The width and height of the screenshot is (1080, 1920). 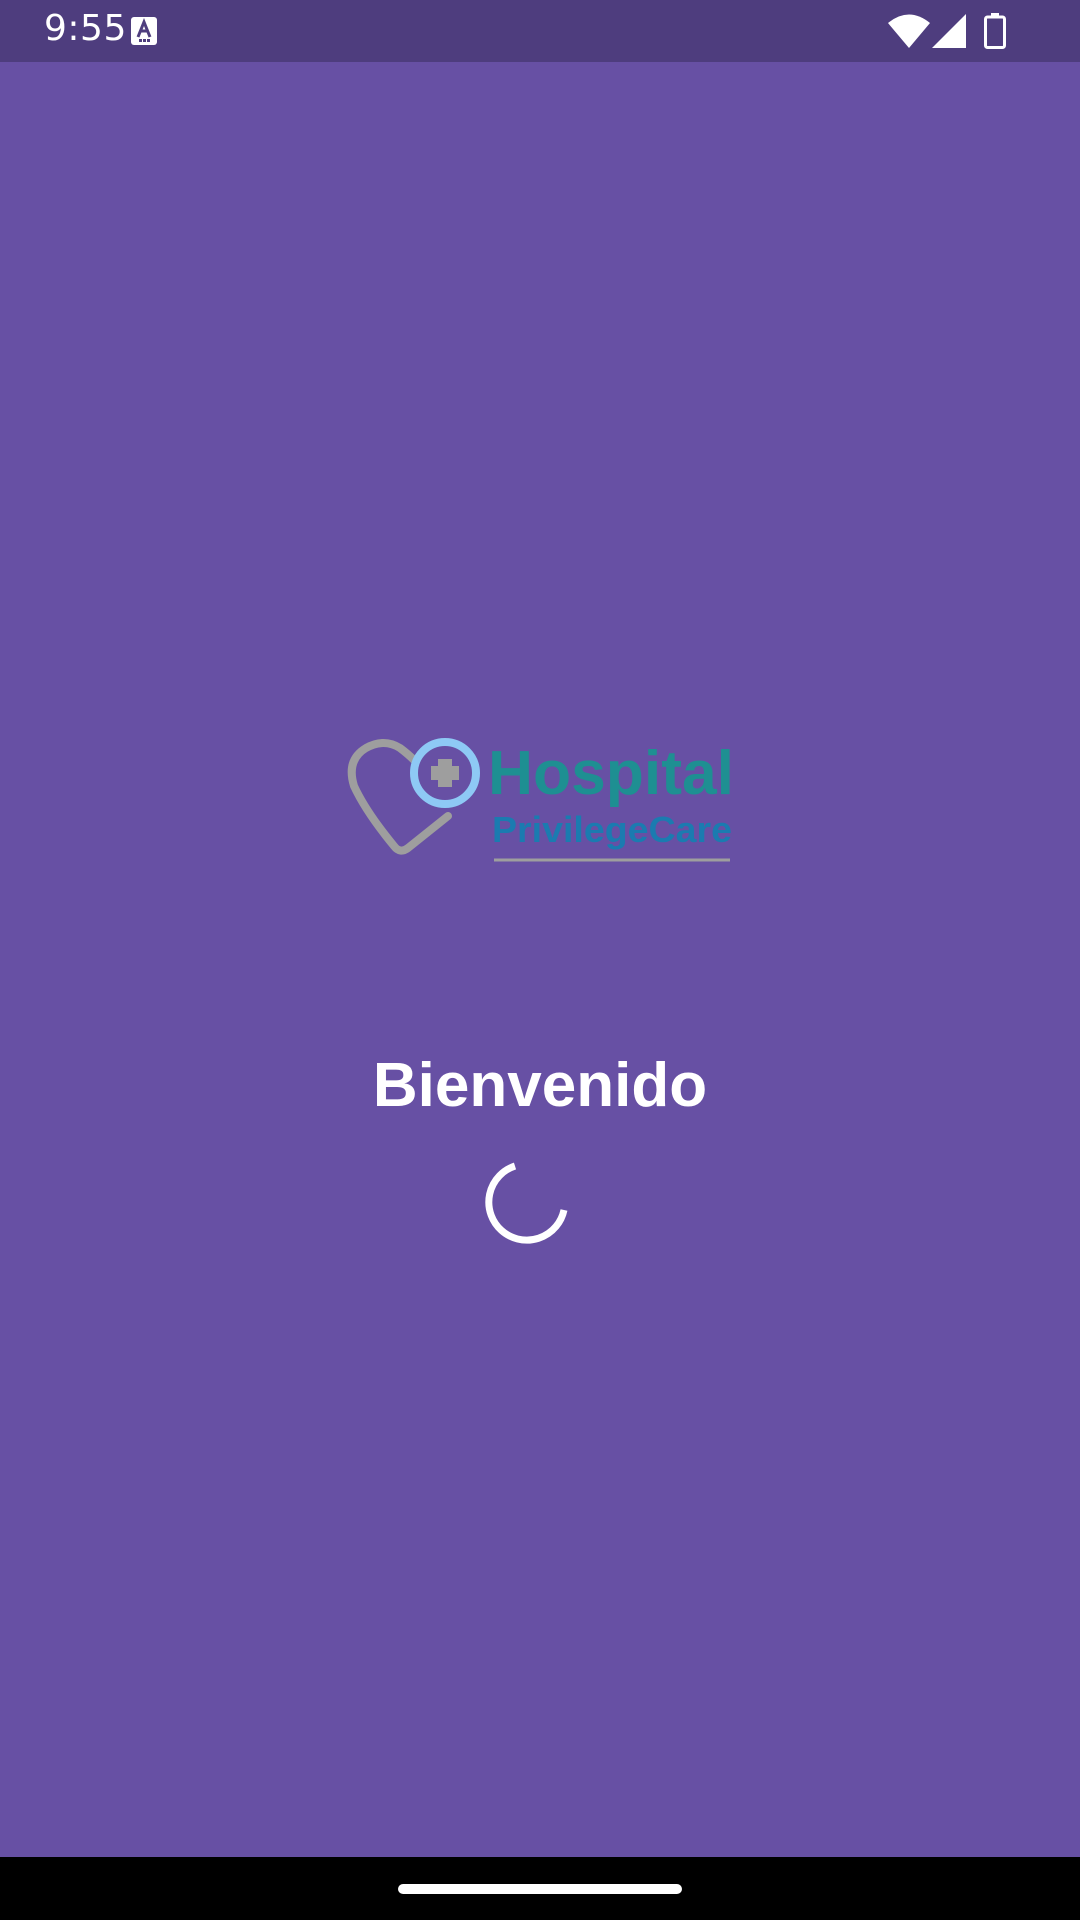 What do you see at coordinates (995, 31) in the screenshot?
I see `battery-icon` at bounding box center [995, 31].